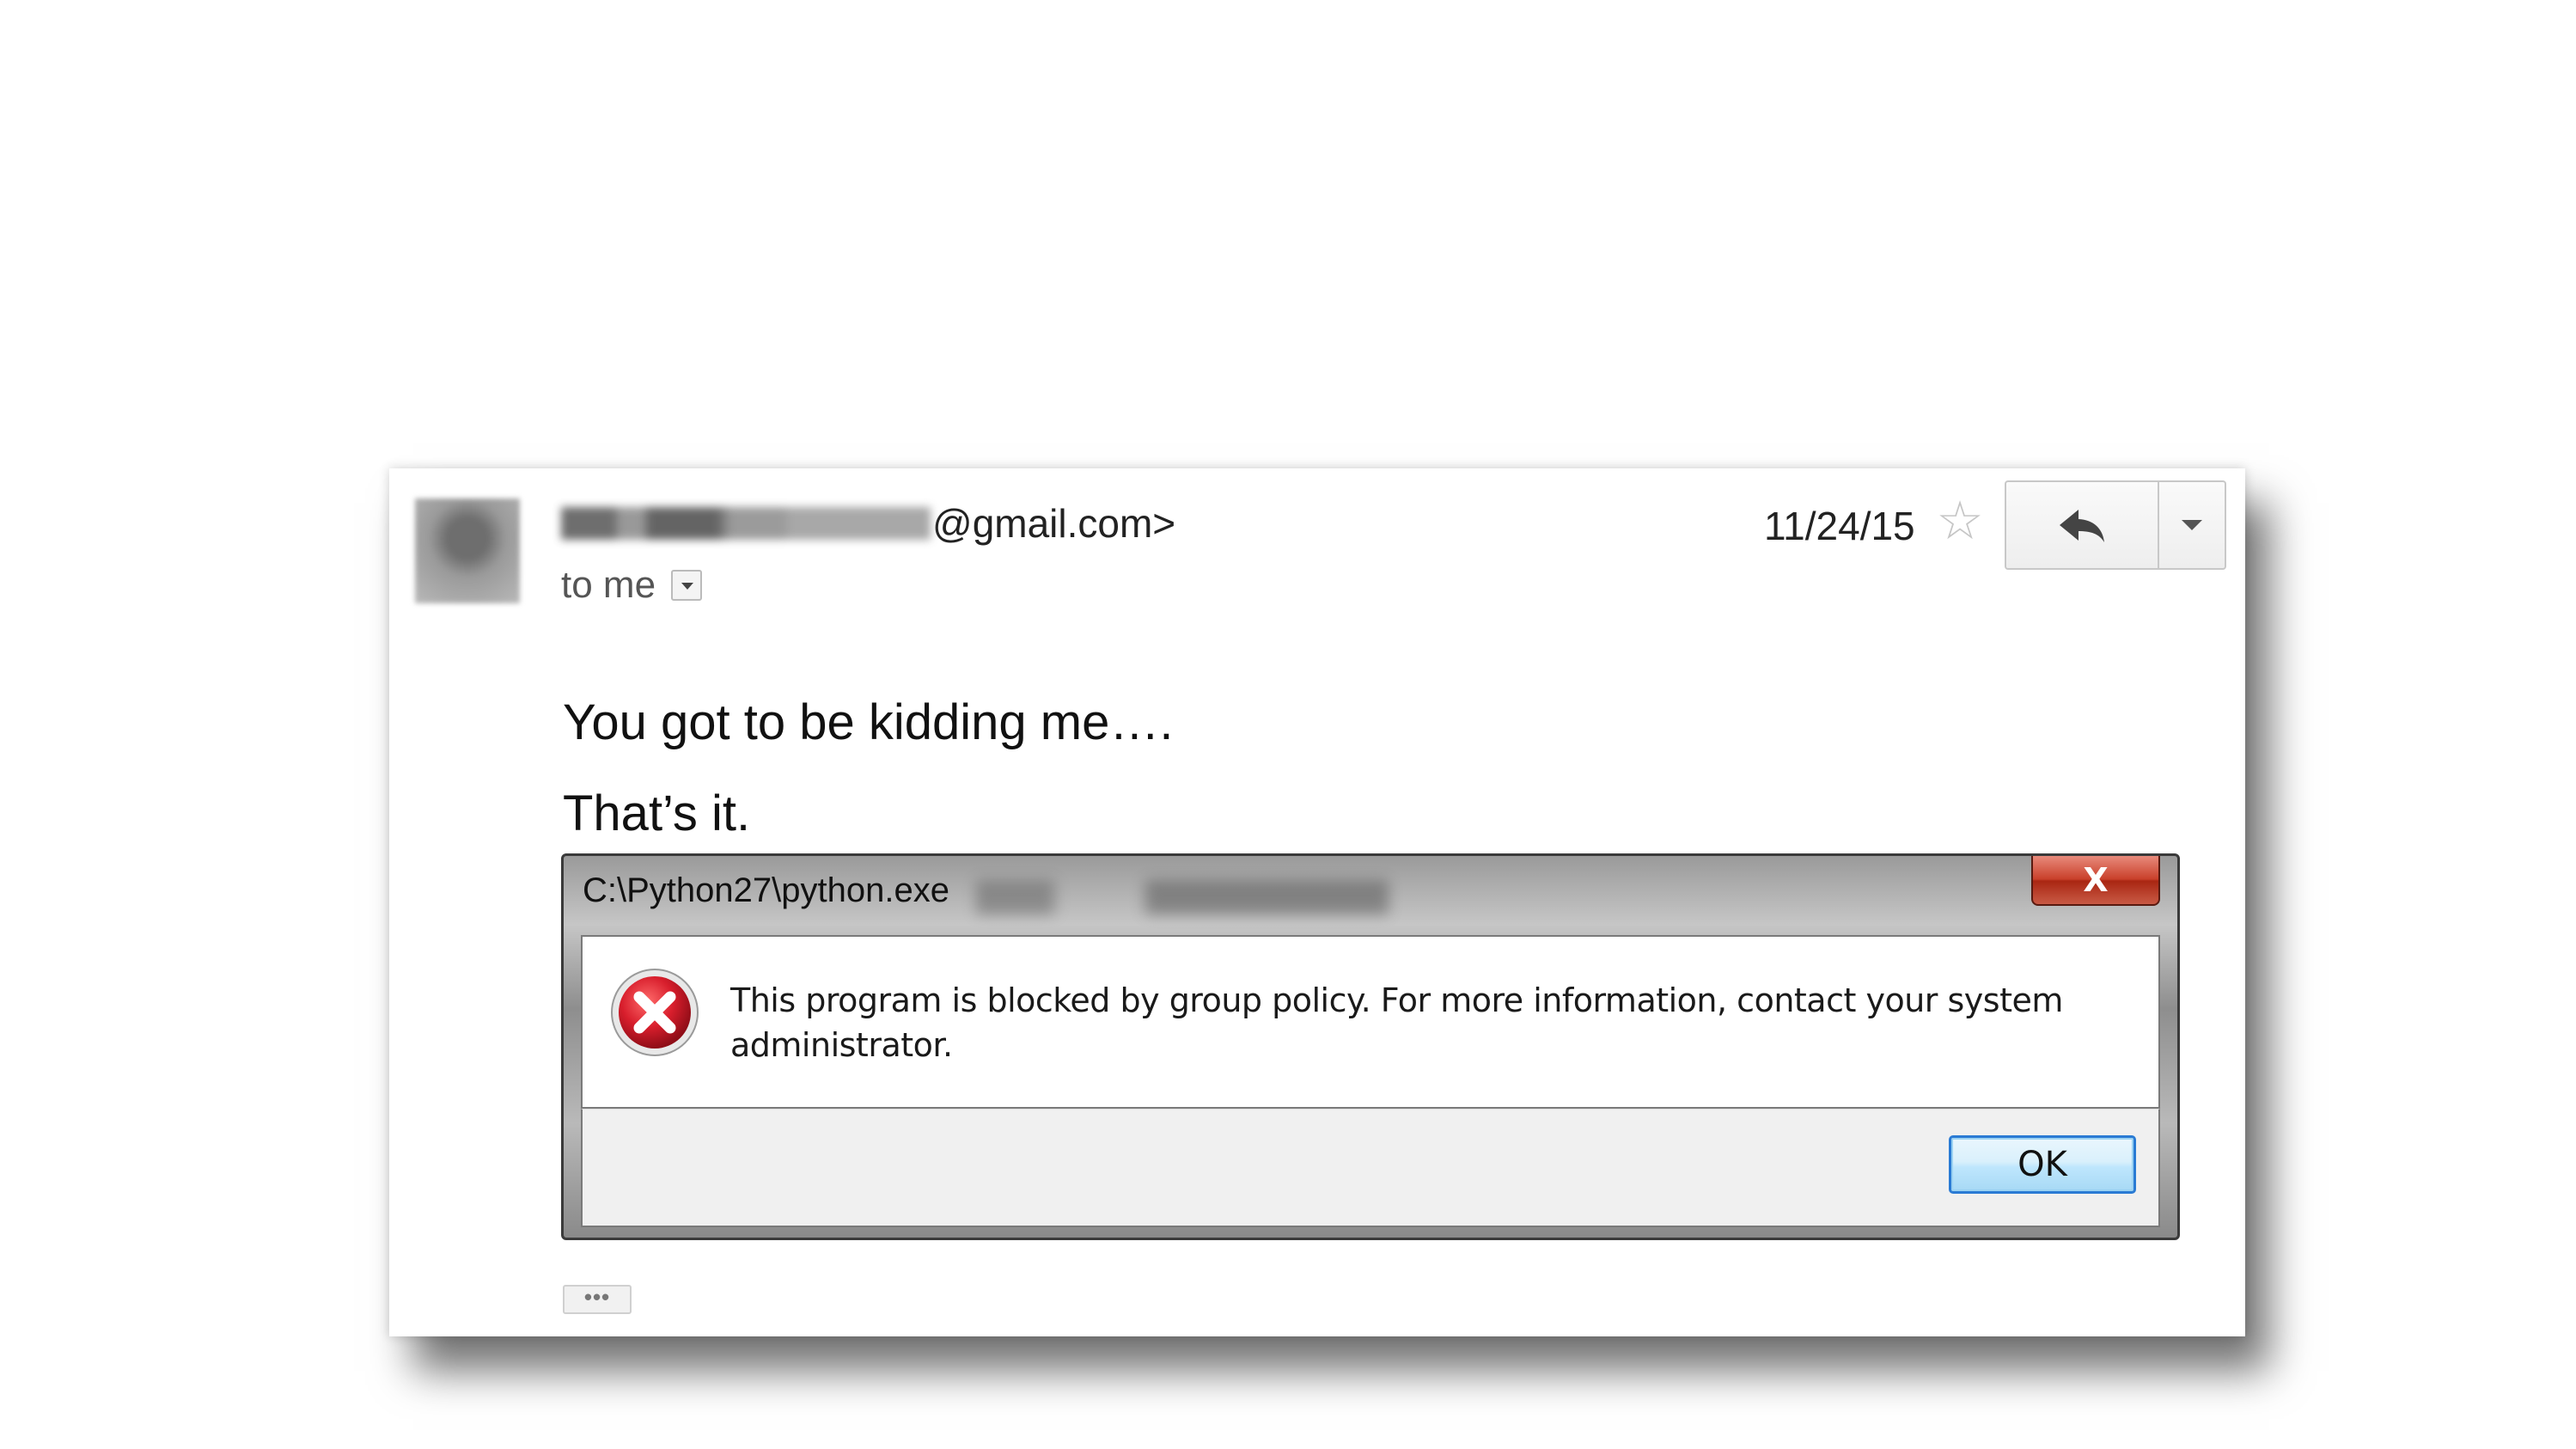 This screenshot has height=1449, width=2576. I want to click on reply-icon, so click(2082, 526).